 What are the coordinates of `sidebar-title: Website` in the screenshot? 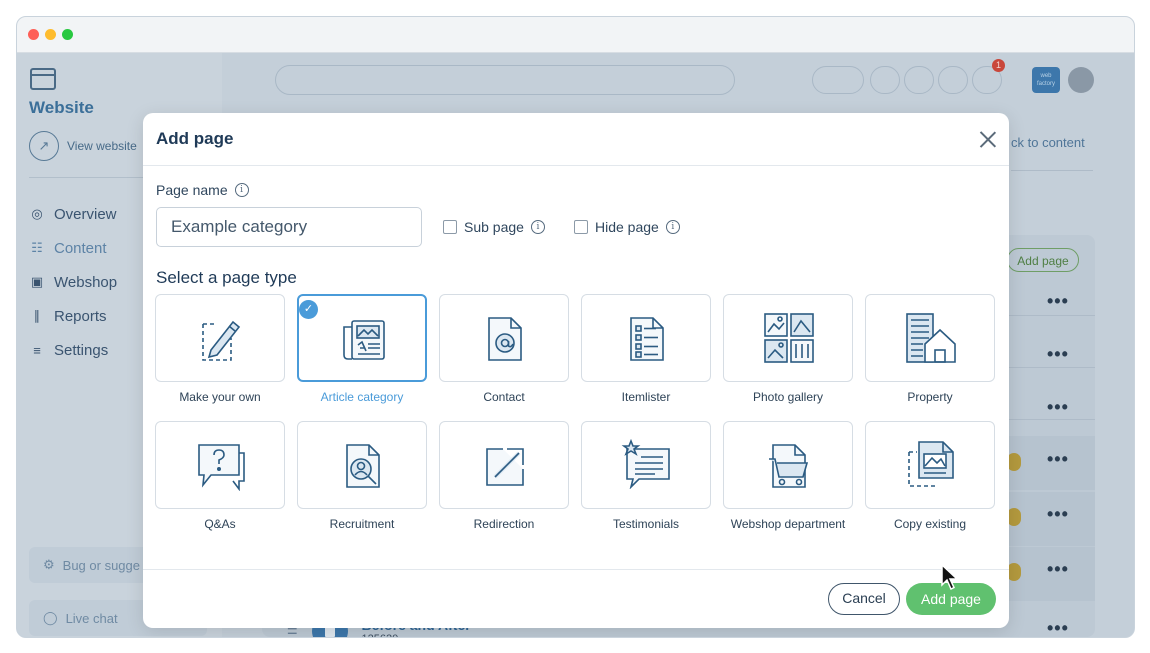 It's located at (61, 107).